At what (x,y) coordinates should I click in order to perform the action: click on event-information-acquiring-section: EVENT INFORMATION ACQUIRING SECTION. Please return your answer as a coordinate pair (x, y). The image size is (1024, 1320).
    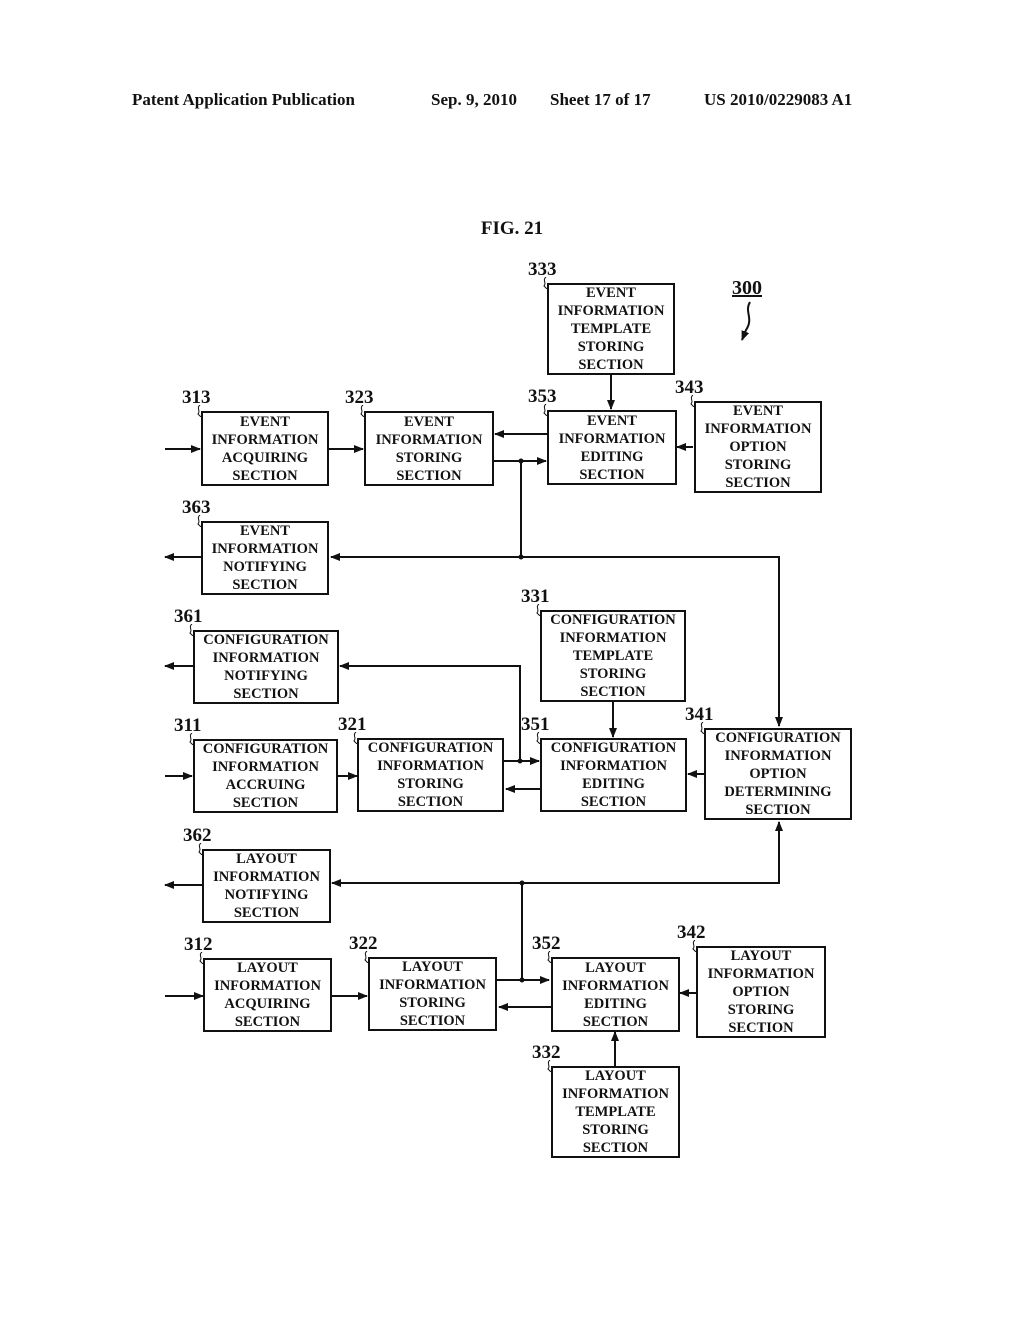
    Looking at the image, I should click on (265, 448).